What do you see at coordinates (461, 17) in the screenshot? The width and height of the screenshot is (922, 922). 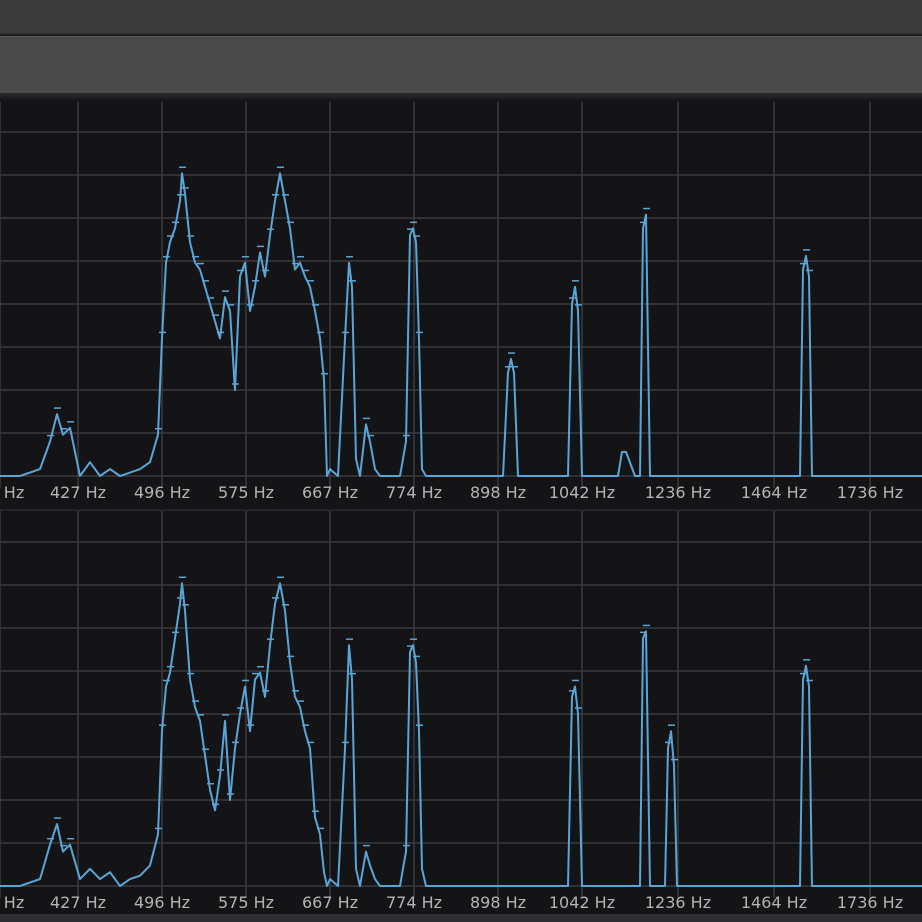 I see `title-bar` at bounding box center [461, 17].